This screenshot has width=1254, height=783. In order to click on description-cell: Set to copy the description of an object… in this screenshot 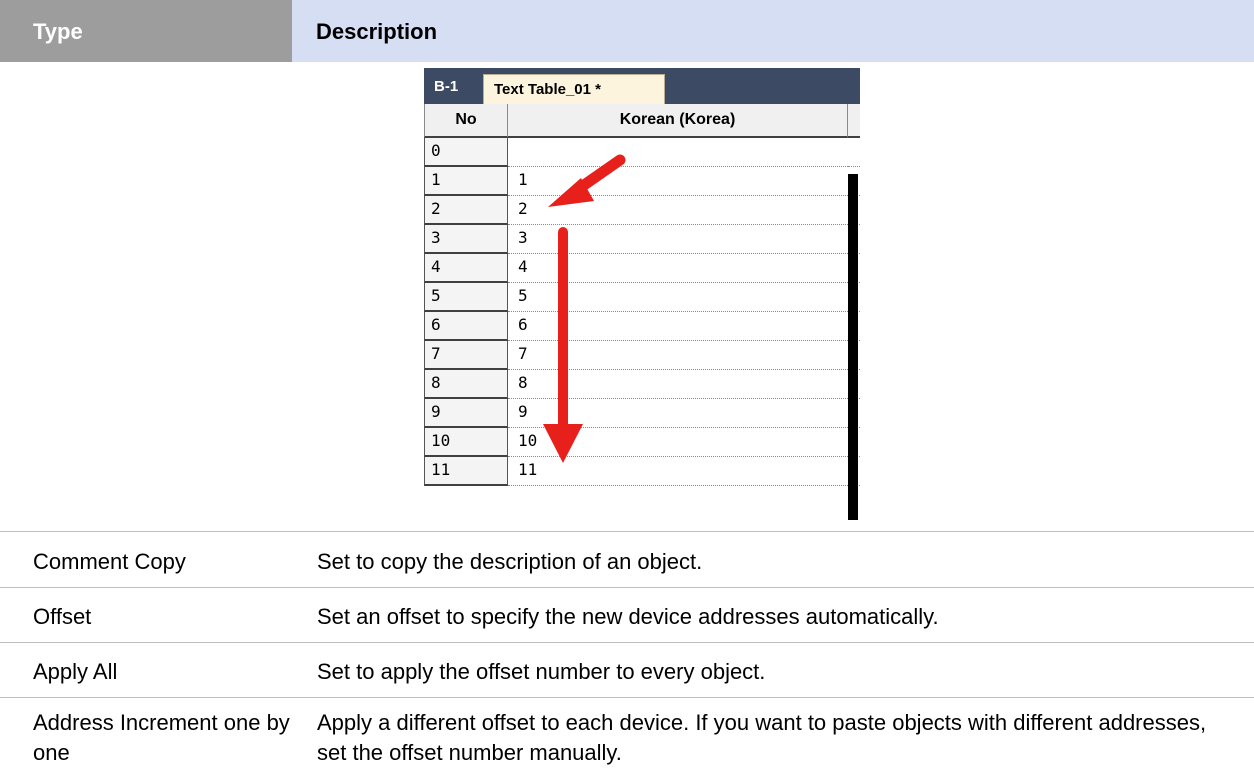, I will do `click(510, 561)`.